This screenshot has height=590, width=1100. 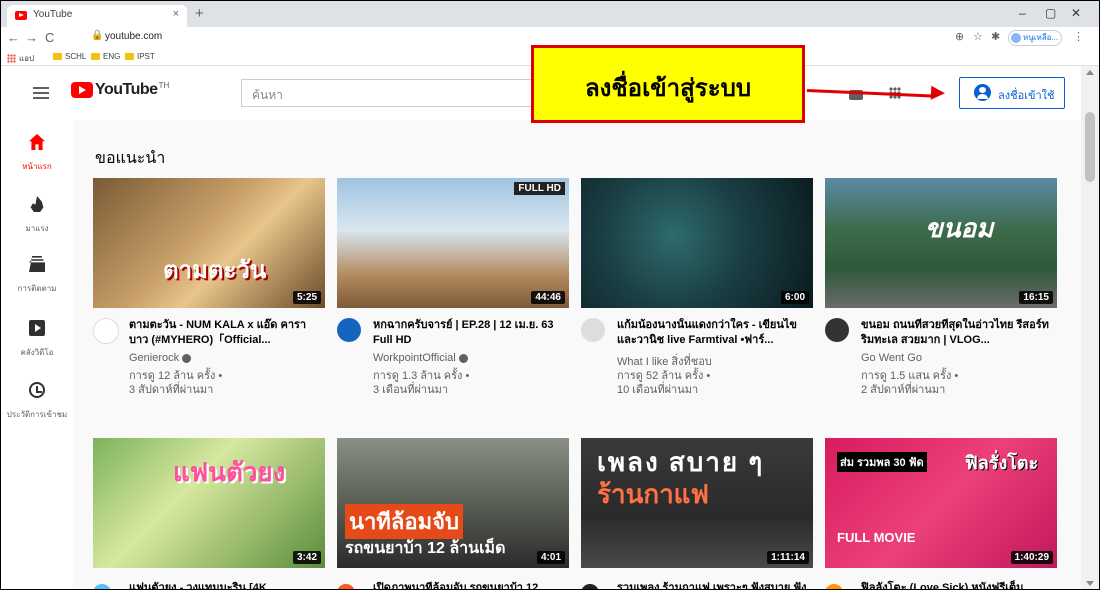 What do you see at coordinates (713, 583) in the screenshot?
I see `video-title: รวมเพลง ร้านกาแฟ เพราะๆ ฟังสบาย ฟัง` at bounding box center [713, 583].